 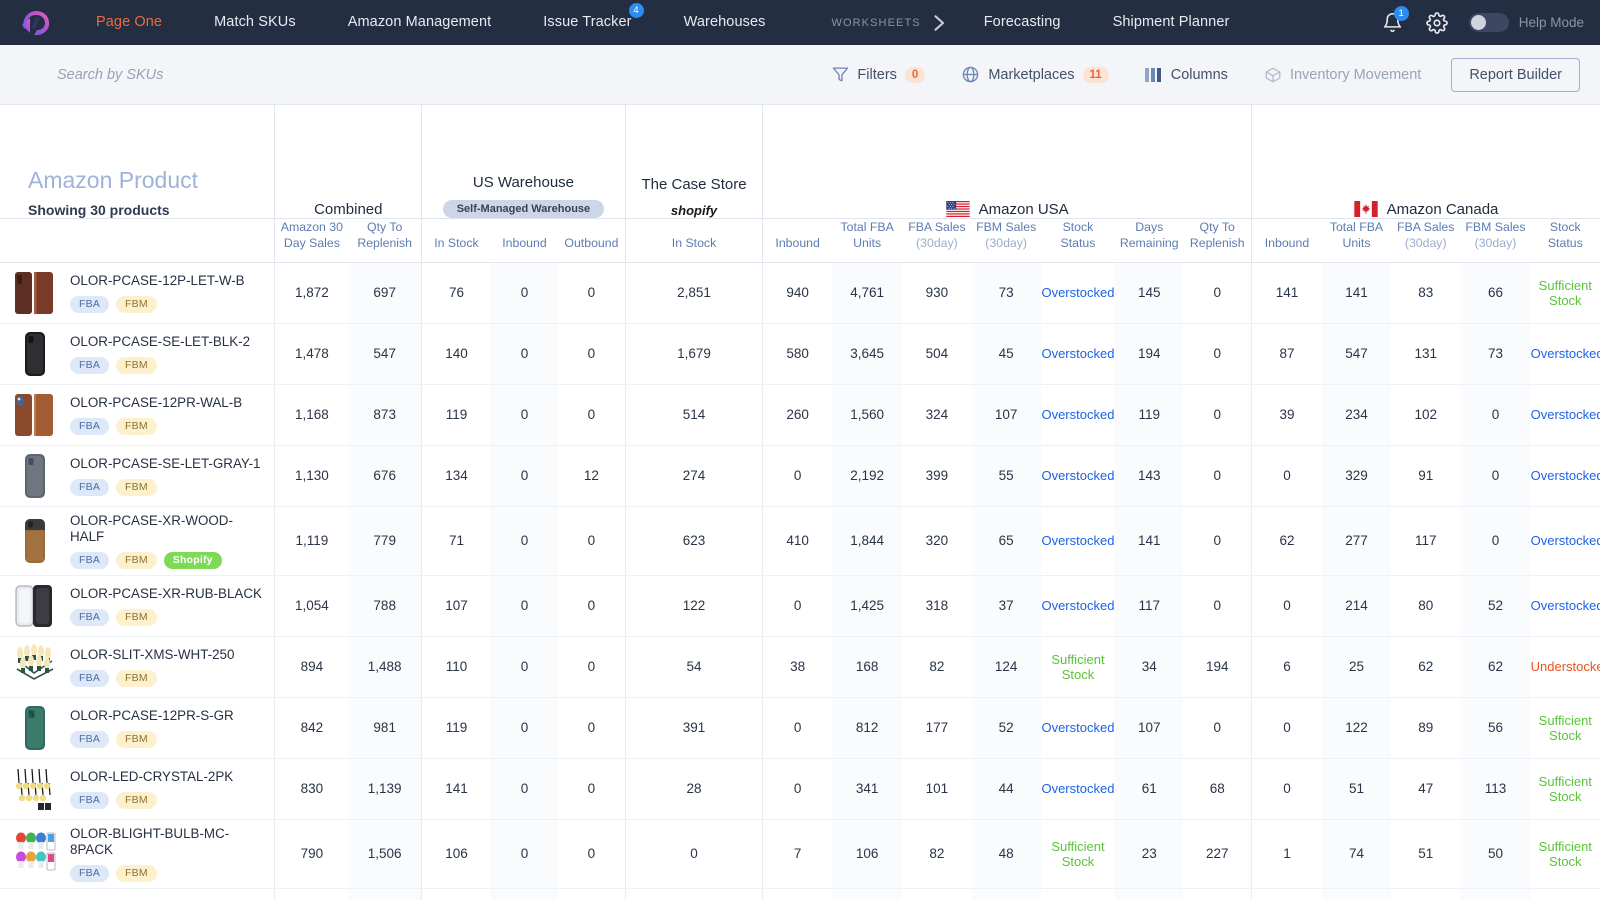 What do you see at coordinates (1495, 789) in the screenshot?
I see `cell-canada-3: 113` at bounding box center [1495, 789].